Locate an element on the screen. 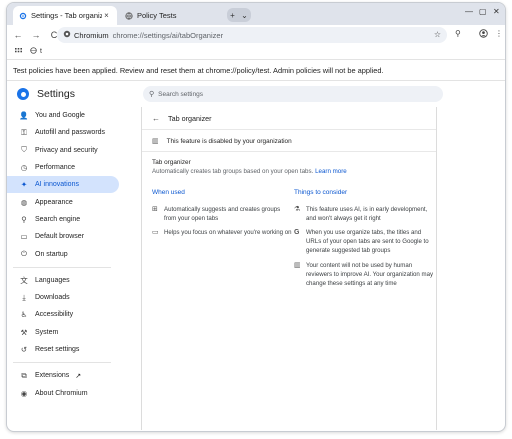 Image resolution: width=512 pixels, height=439 pixels. sidebar-item-about-chromium: ◉ About Chromium is located at coordinates (63, 392).